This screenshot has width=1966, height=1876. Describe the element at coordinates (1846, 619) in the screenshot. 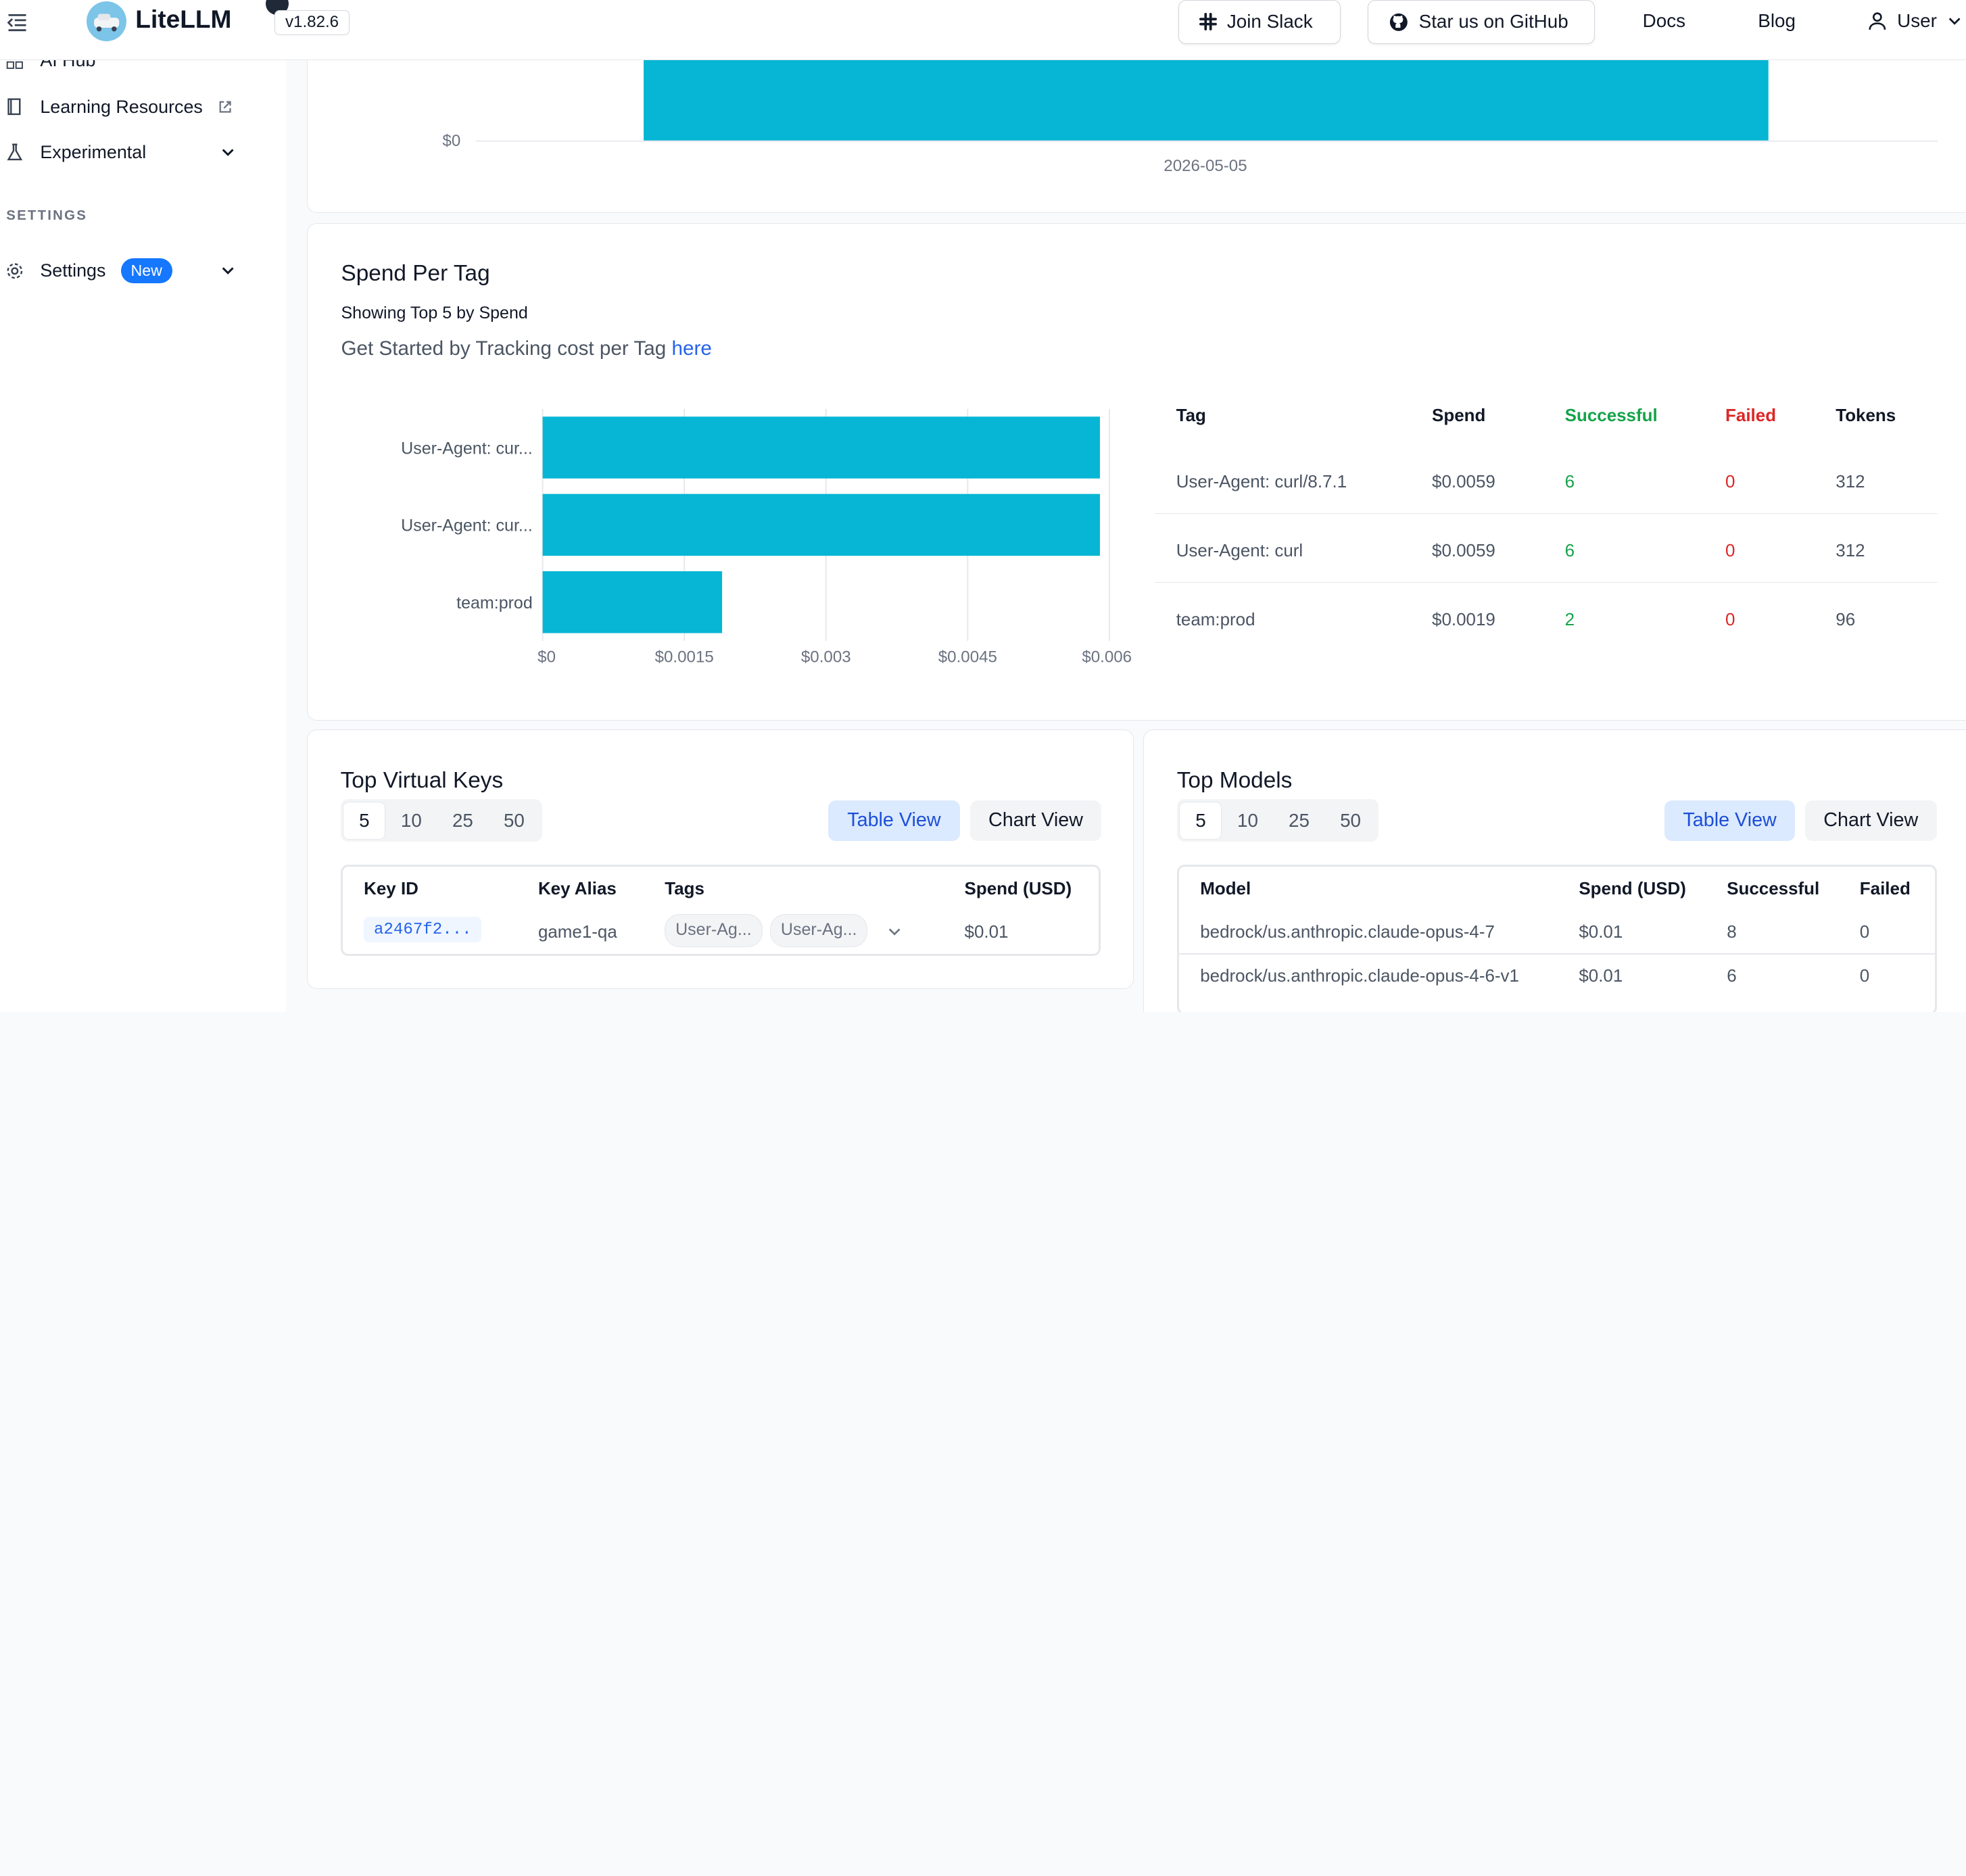

I see `cell-tokens: 96` at that location.